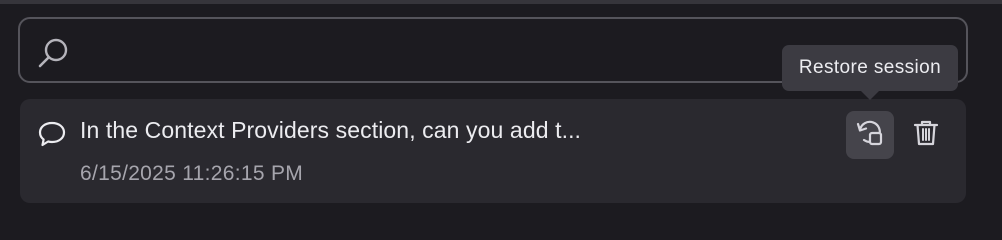  Describe the element at coordinates (870, 68) in the screenshot. I see `restore-session-tooltip: Restore session` at that location.